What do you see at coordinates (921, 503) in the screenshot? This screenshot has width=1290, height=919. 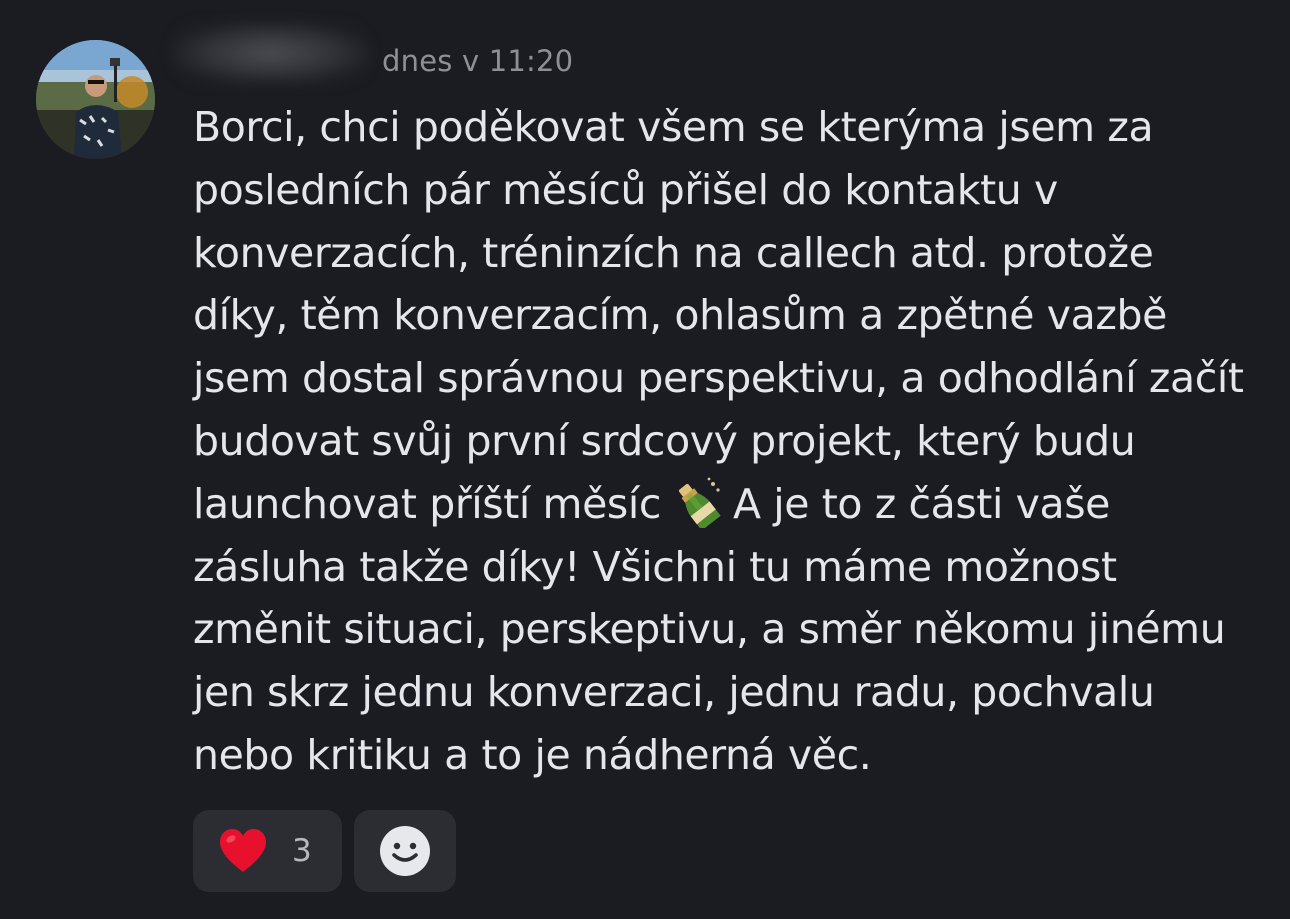 I see `message-line-end: A je to z části vaše` at bounding box center [921, 503].